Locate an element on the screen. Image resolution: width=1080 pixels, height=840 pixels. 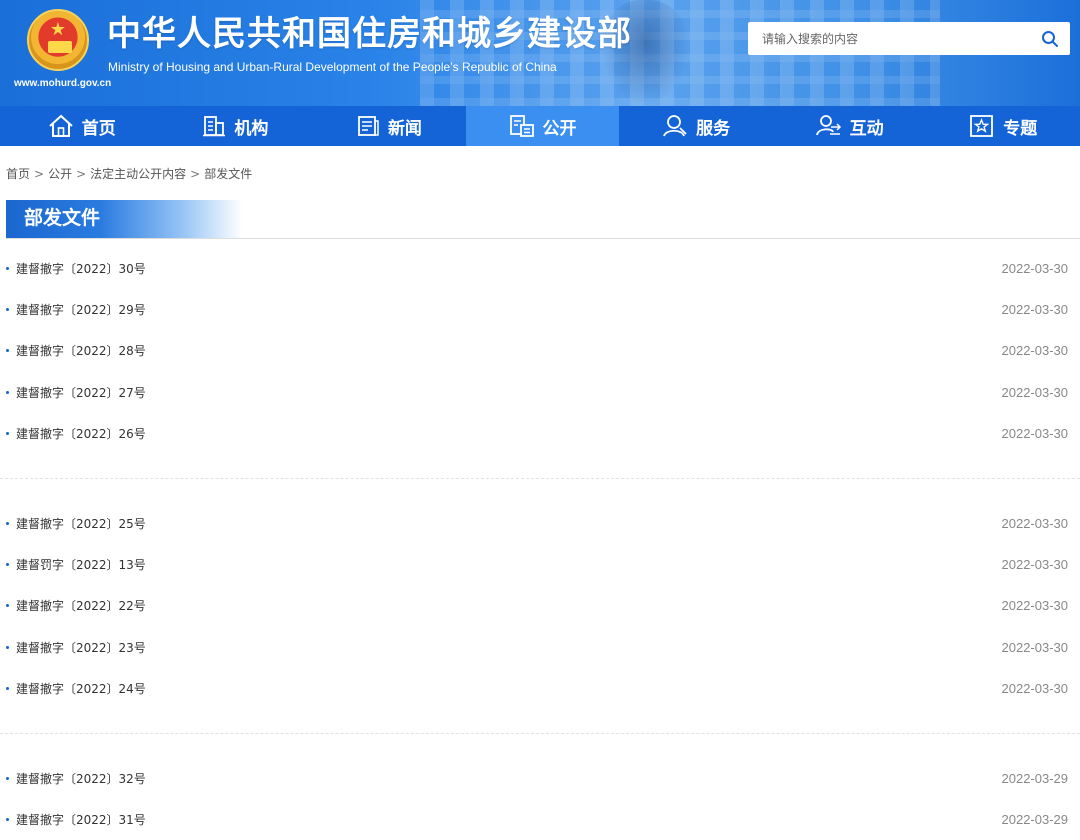
list-item: 建督撤字〔2022〕23号 2022-03-30 is located at coordinates (540, 647).